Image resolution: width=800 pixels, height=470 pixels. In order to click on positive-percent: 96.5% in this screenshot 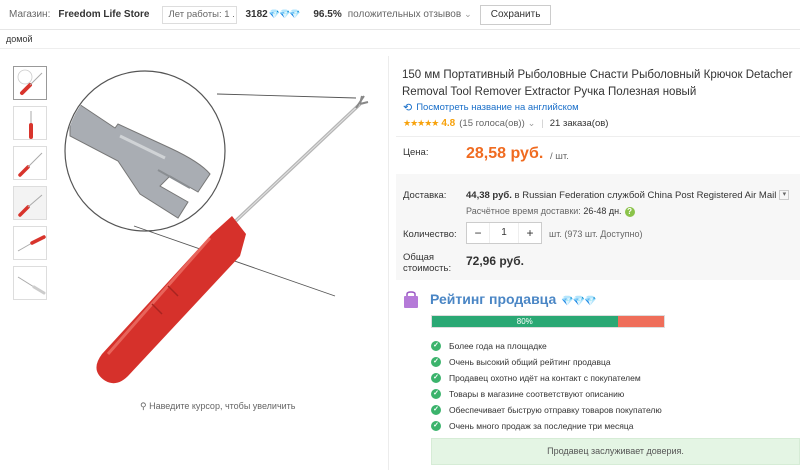, I will do `click(327, 14)`.